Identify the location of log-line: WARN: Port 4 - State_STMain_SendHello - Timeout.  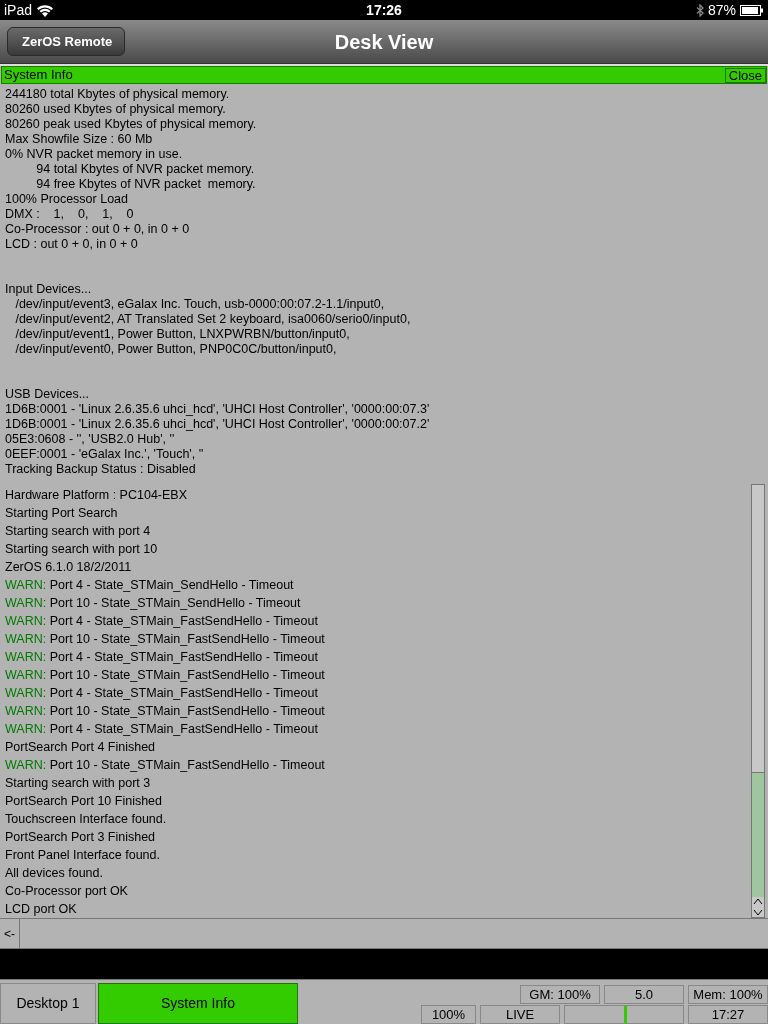
(150, 585).